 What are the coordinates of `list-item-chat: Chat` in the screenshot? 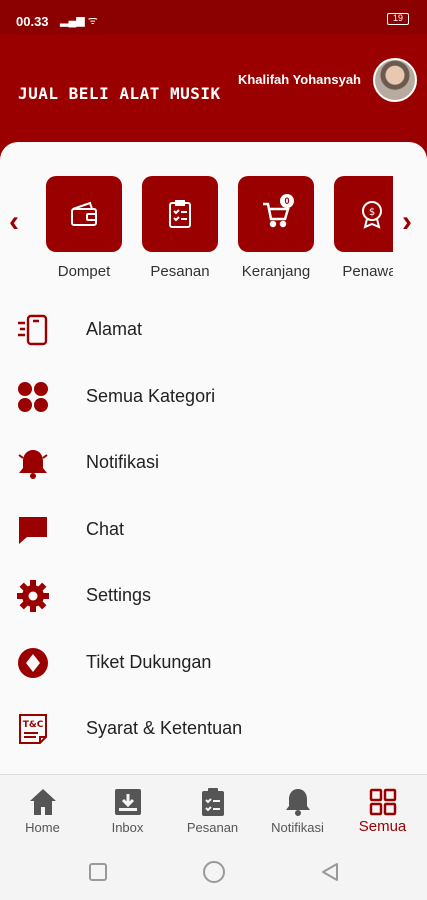 It's located at (213, 530).